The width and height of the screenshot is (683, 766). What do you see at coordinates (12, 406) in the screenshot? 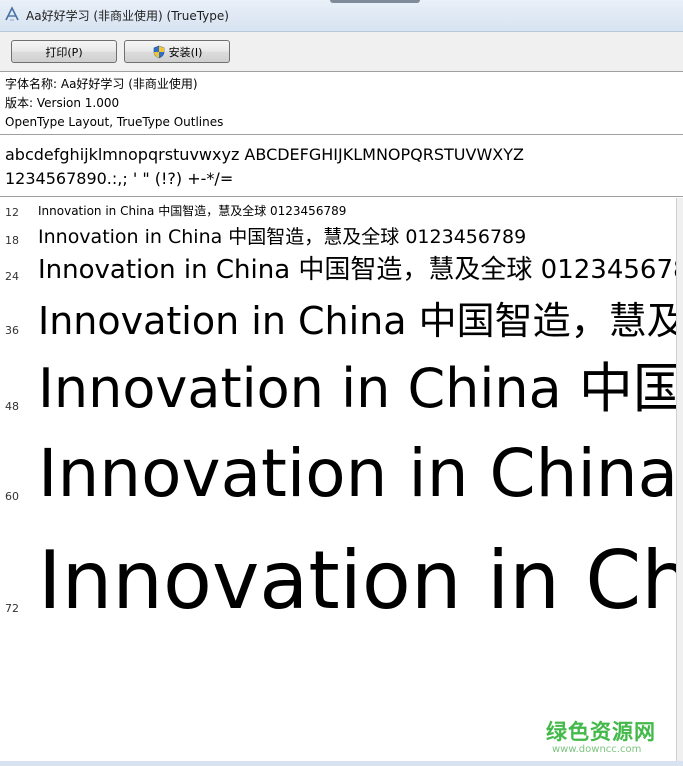
I see `sample-size-label: 48` at bounding box center [12, 406].